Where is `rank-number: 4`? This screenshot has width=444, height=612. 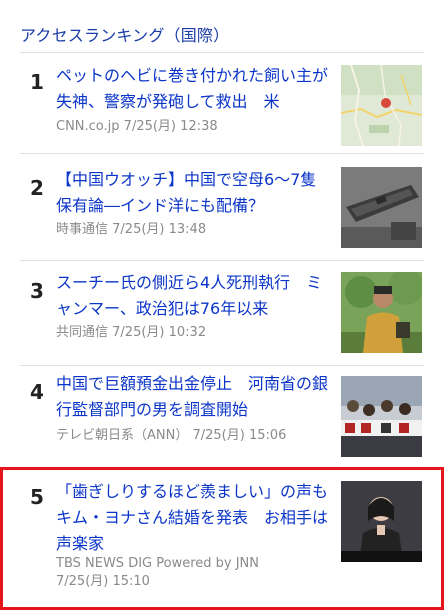 rank-number: 4 is located at coordinates (37, 392).